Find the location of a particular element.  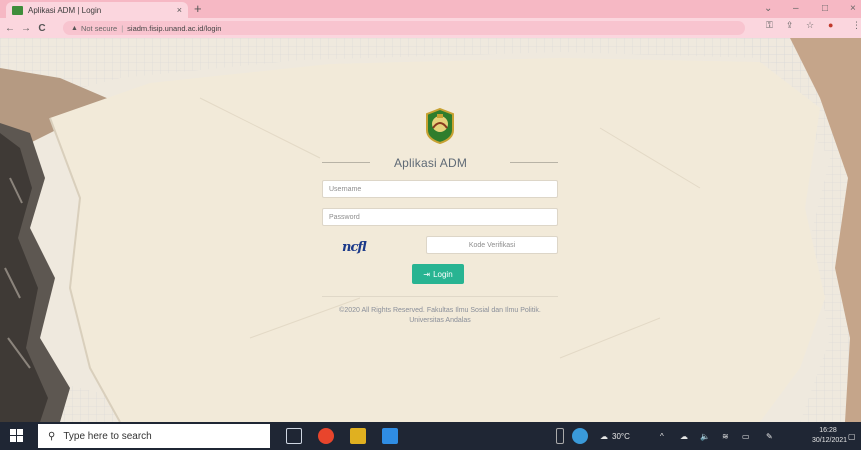

file-manager-icon is located at coordinates (390, 436).